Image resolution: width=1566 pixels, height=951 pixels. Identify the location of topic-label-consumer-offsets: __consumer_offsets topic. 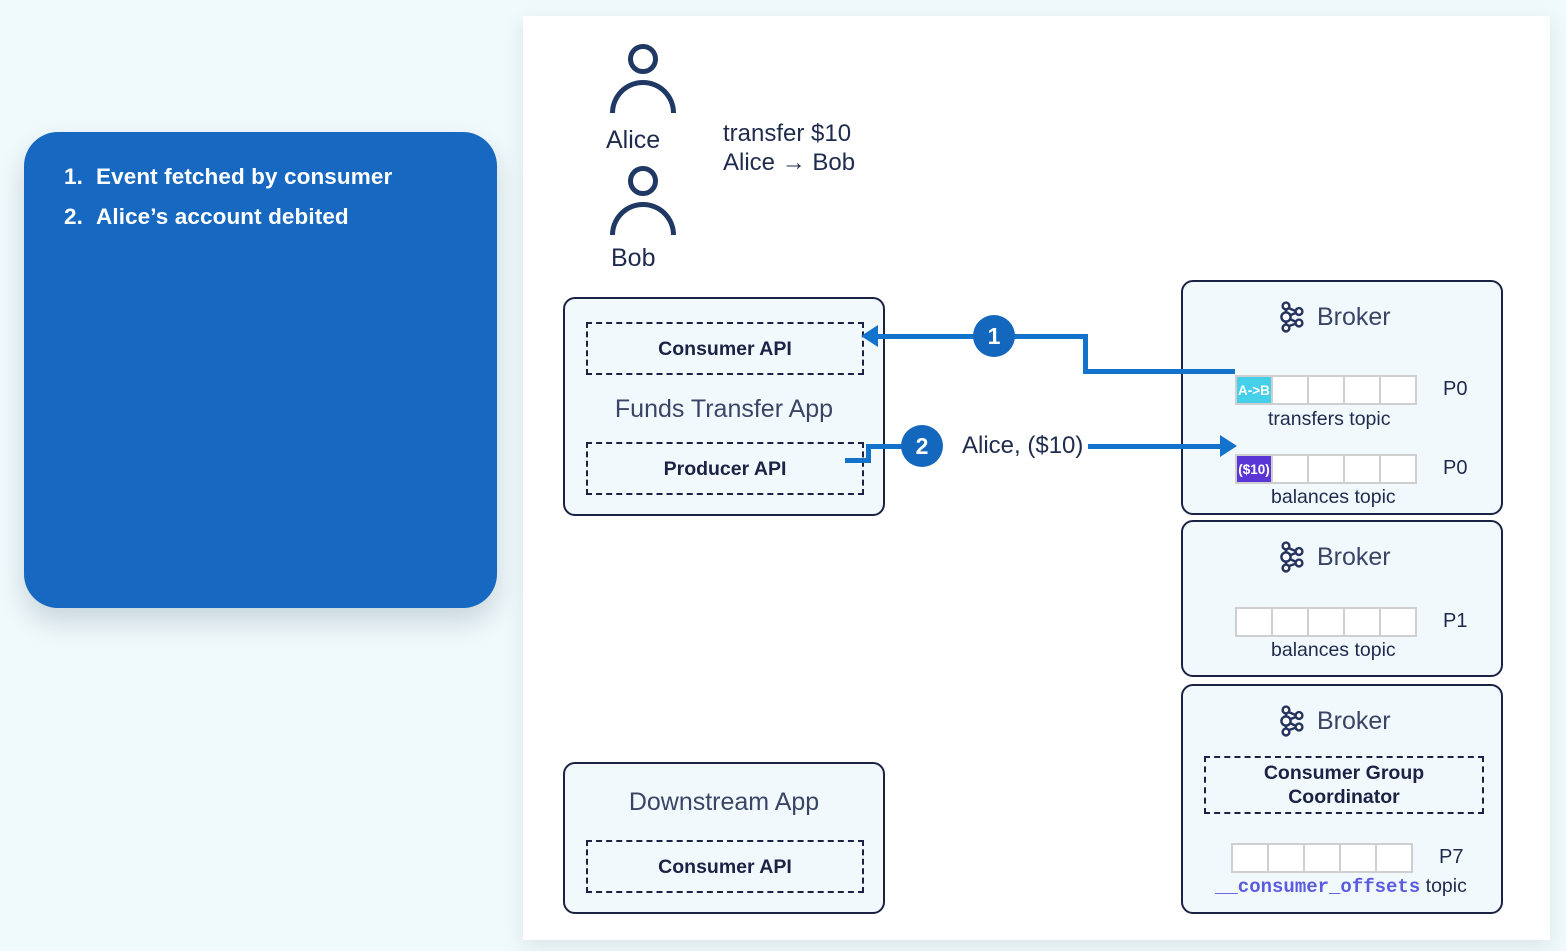
(1341, 886).